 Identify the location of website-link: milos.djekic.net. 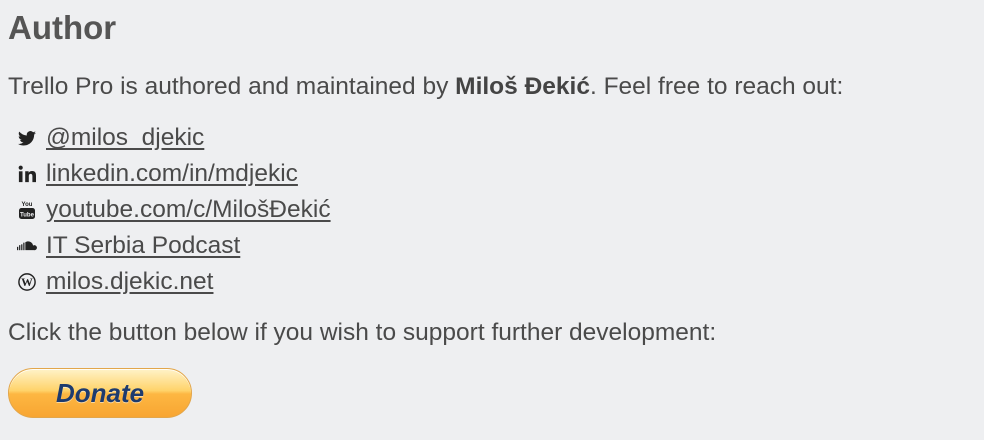
(129, 282).